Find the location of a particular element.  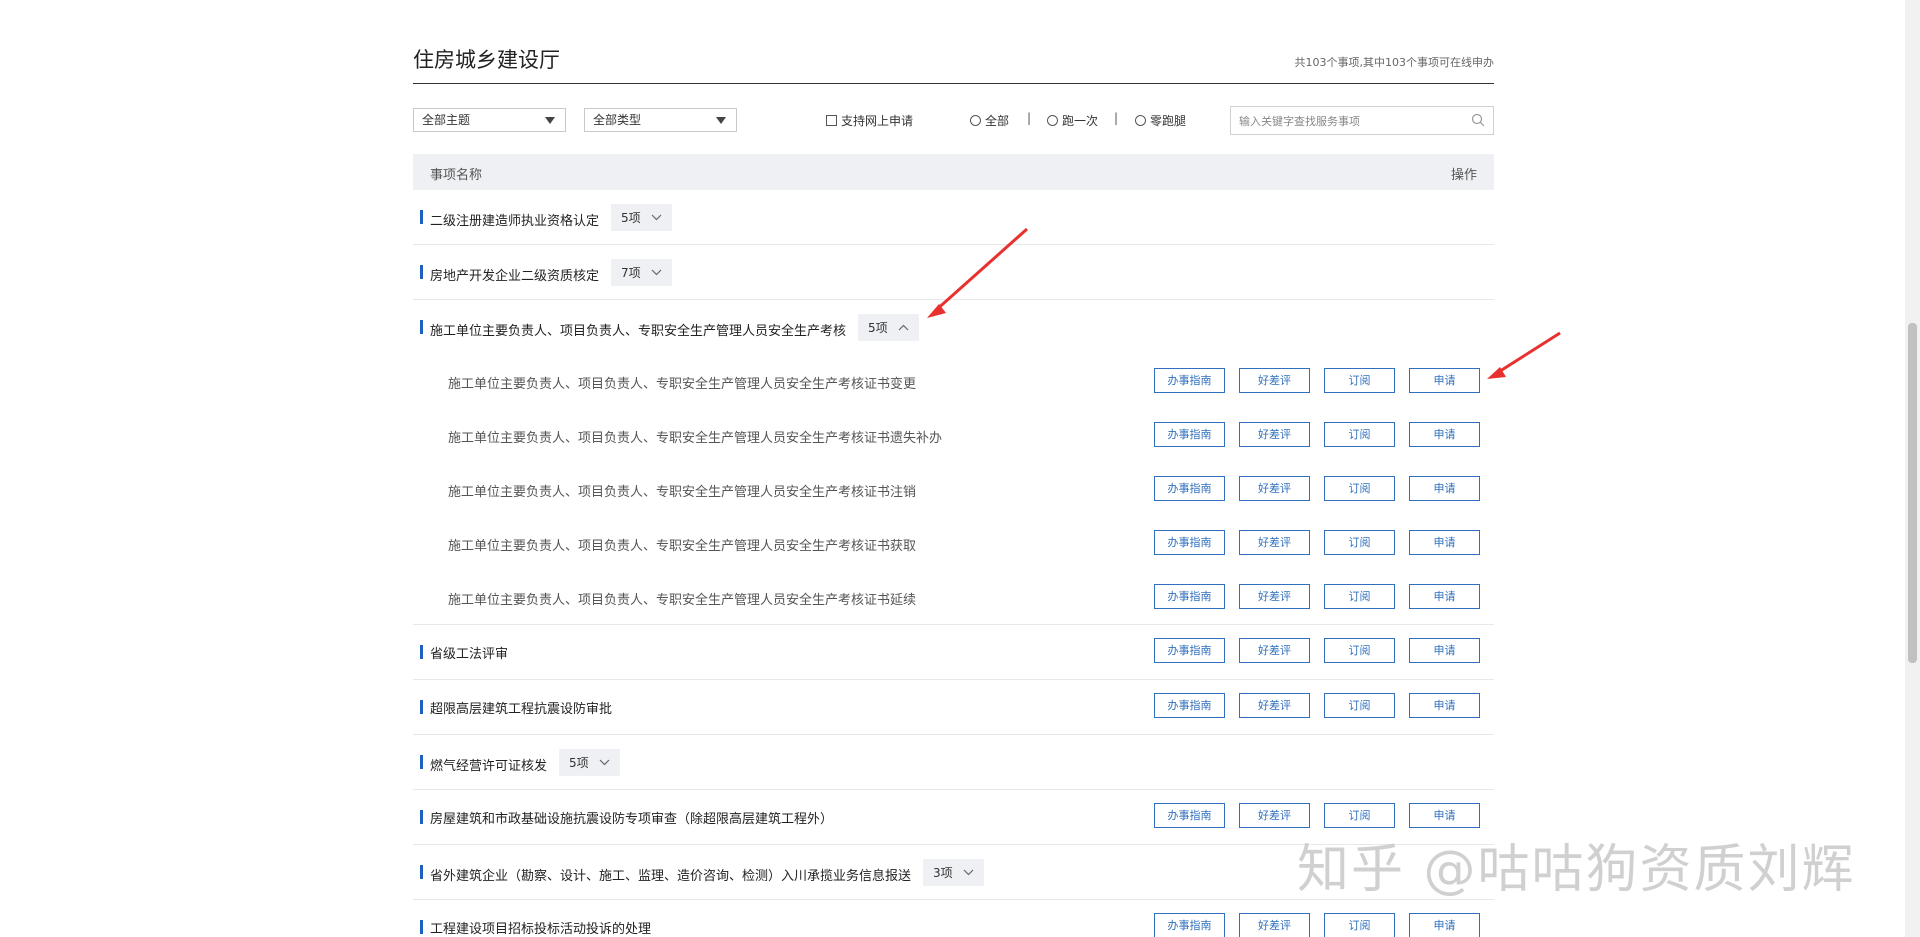

search-box is located at coordinates (1362, 120).